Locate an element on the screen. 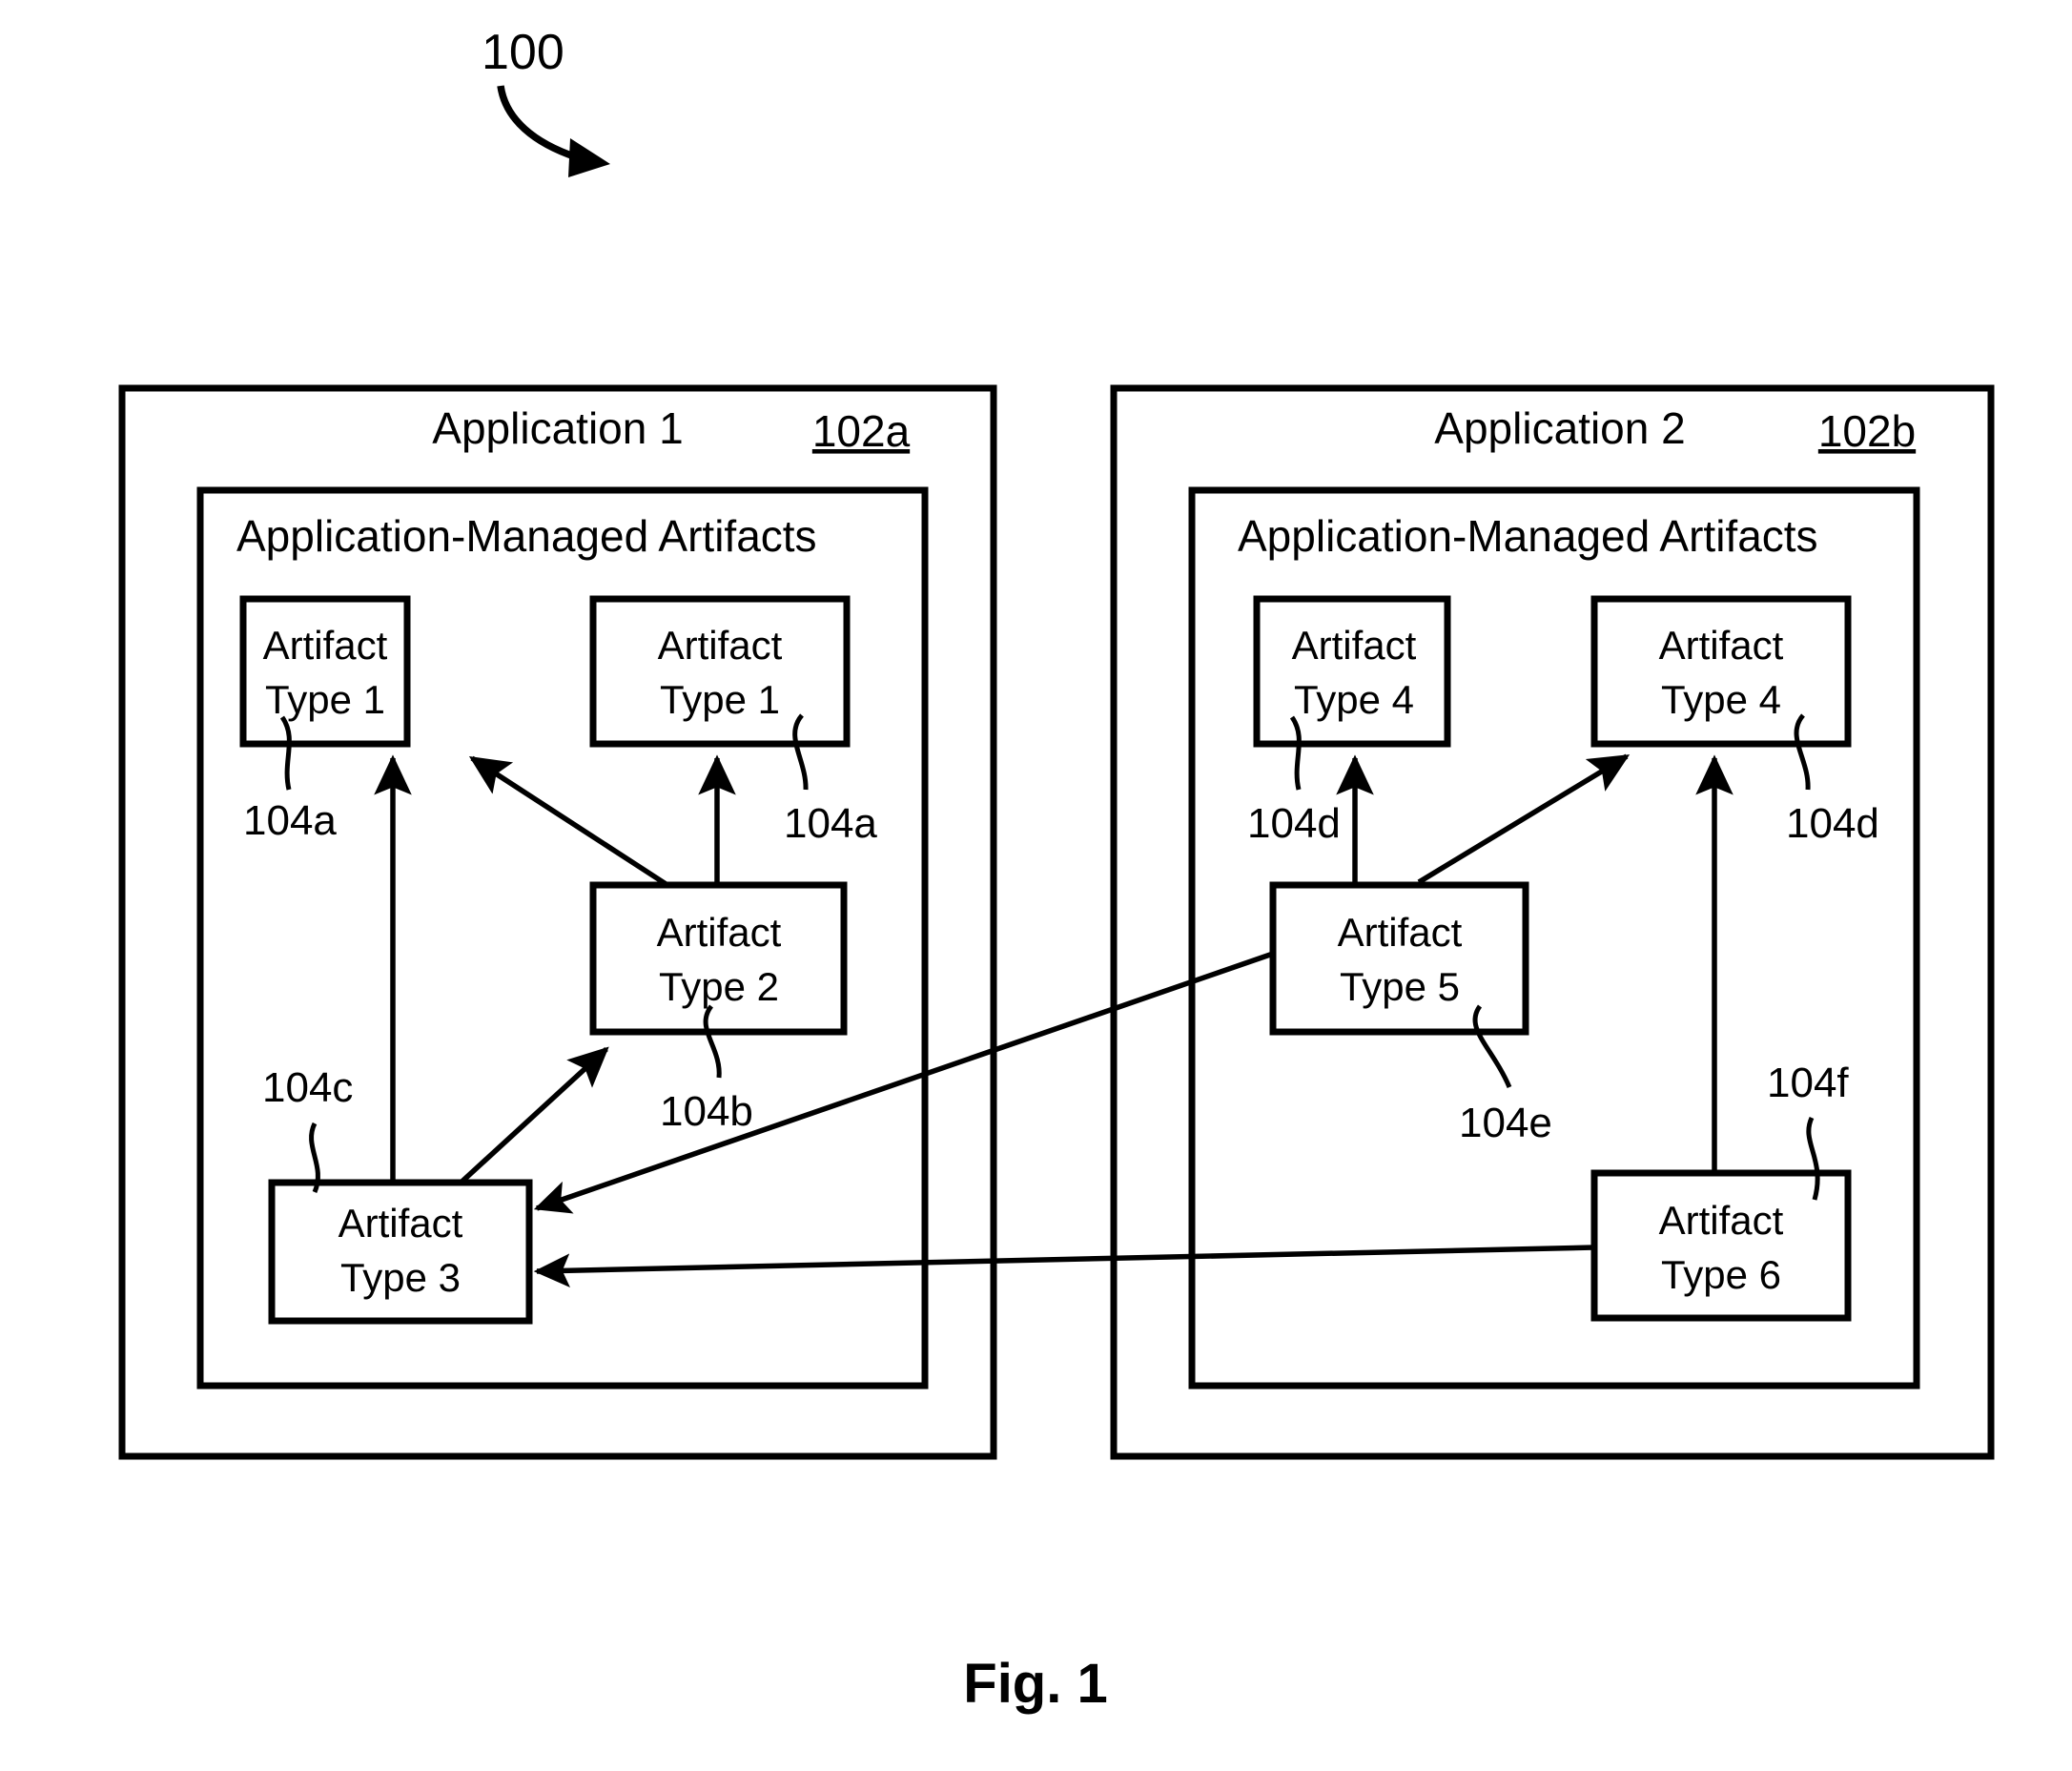  artifact-box-type2 is located at coordinates (719, 958).